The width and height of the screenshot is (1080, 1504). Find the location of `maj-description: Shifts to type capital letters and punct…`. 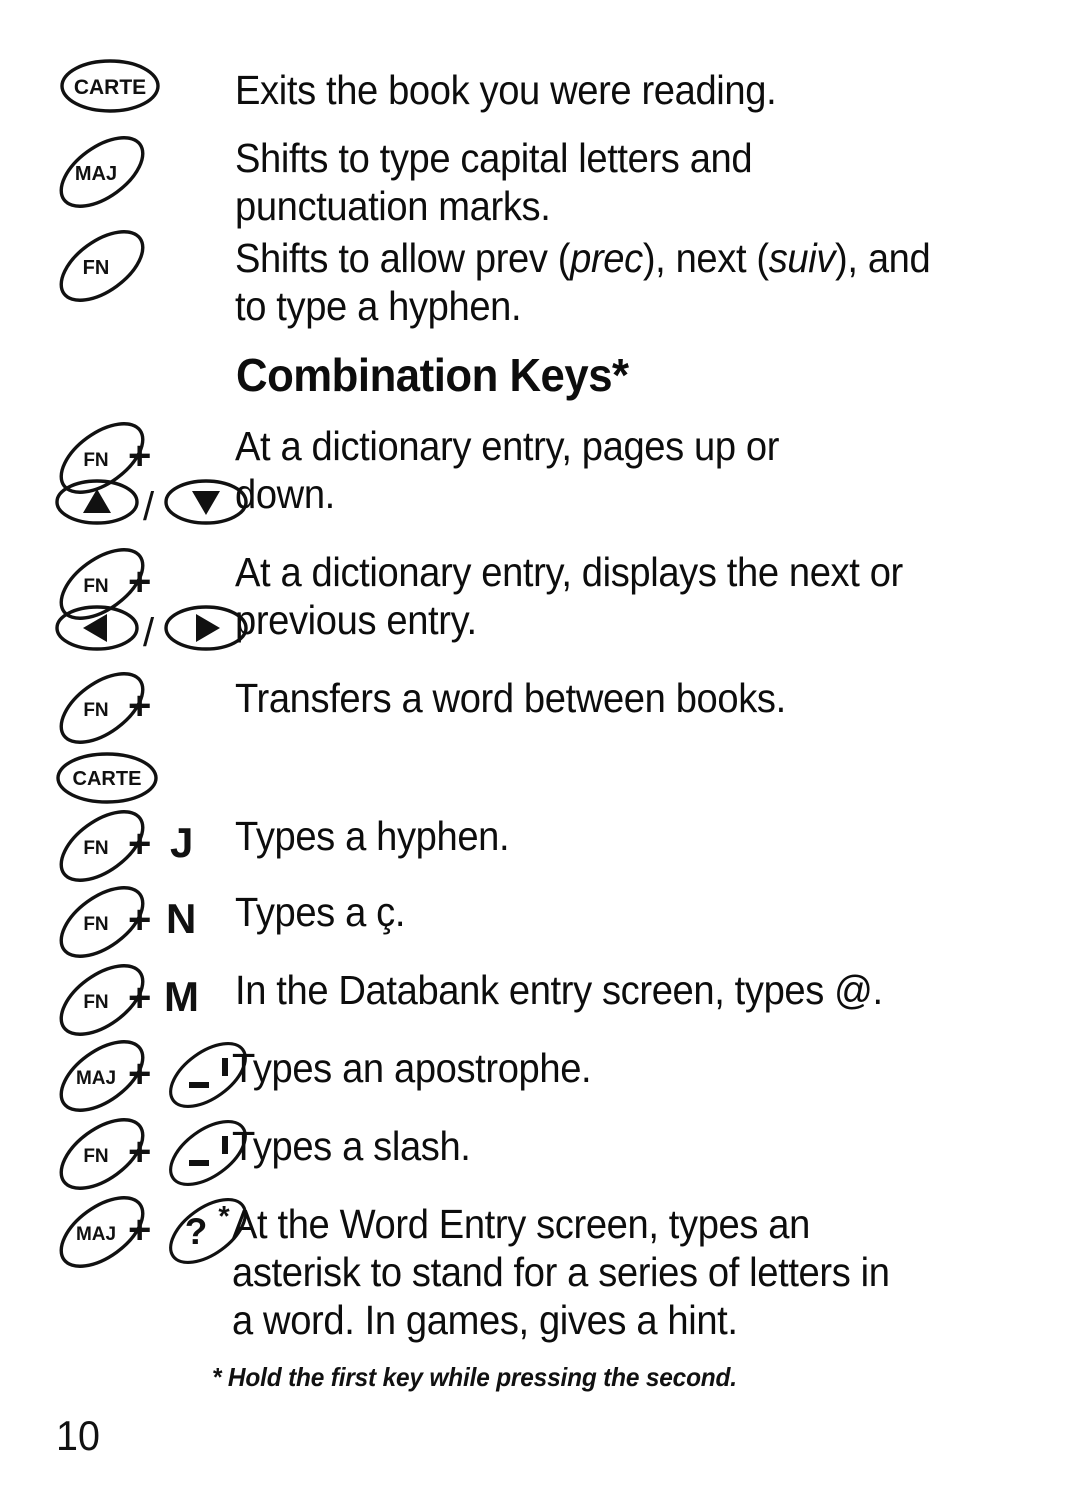

maj-description: Shifts to type capital letters and punct… is located at coordinates (494, 182).